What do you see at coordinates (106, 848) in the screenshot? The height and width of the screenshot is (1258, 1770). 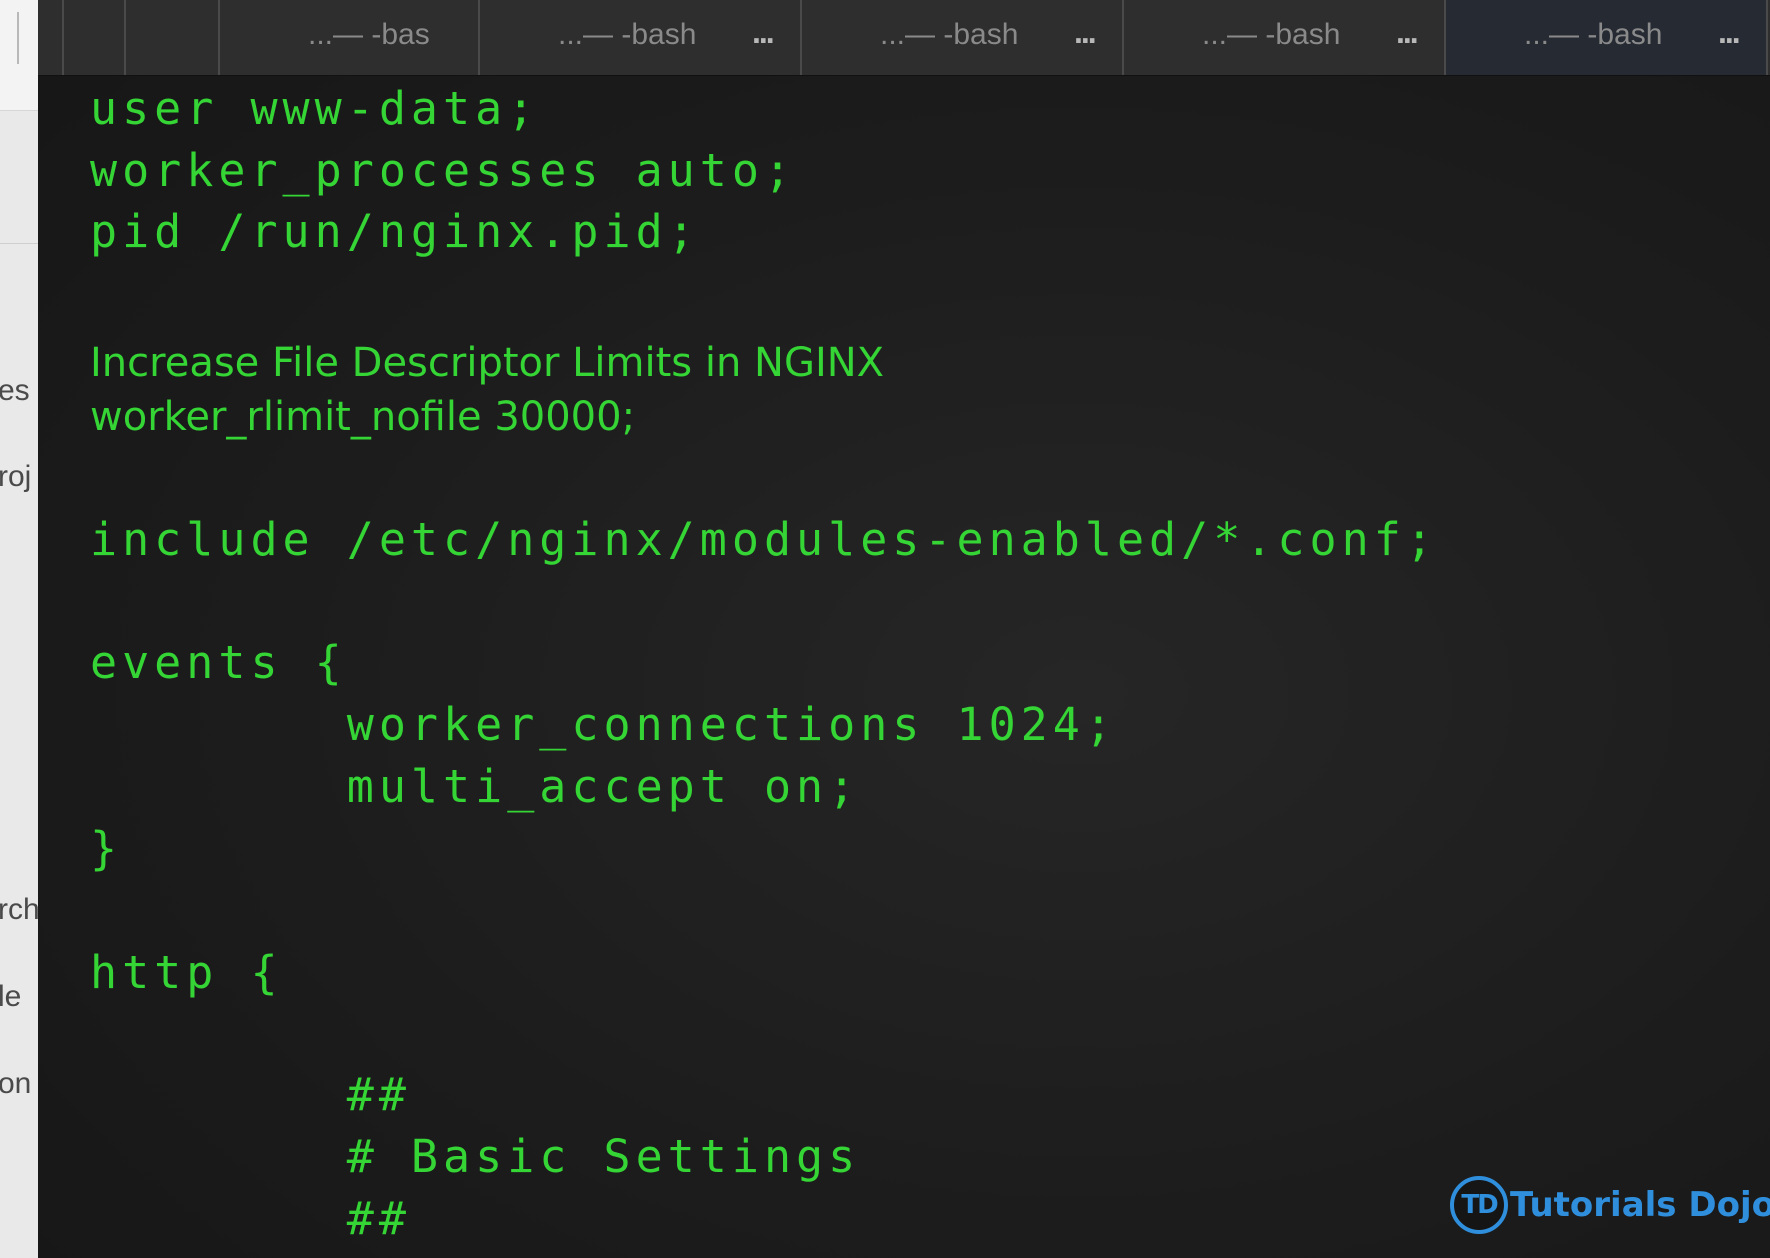 I see `code-line: }` at bounding box center [106, 848].